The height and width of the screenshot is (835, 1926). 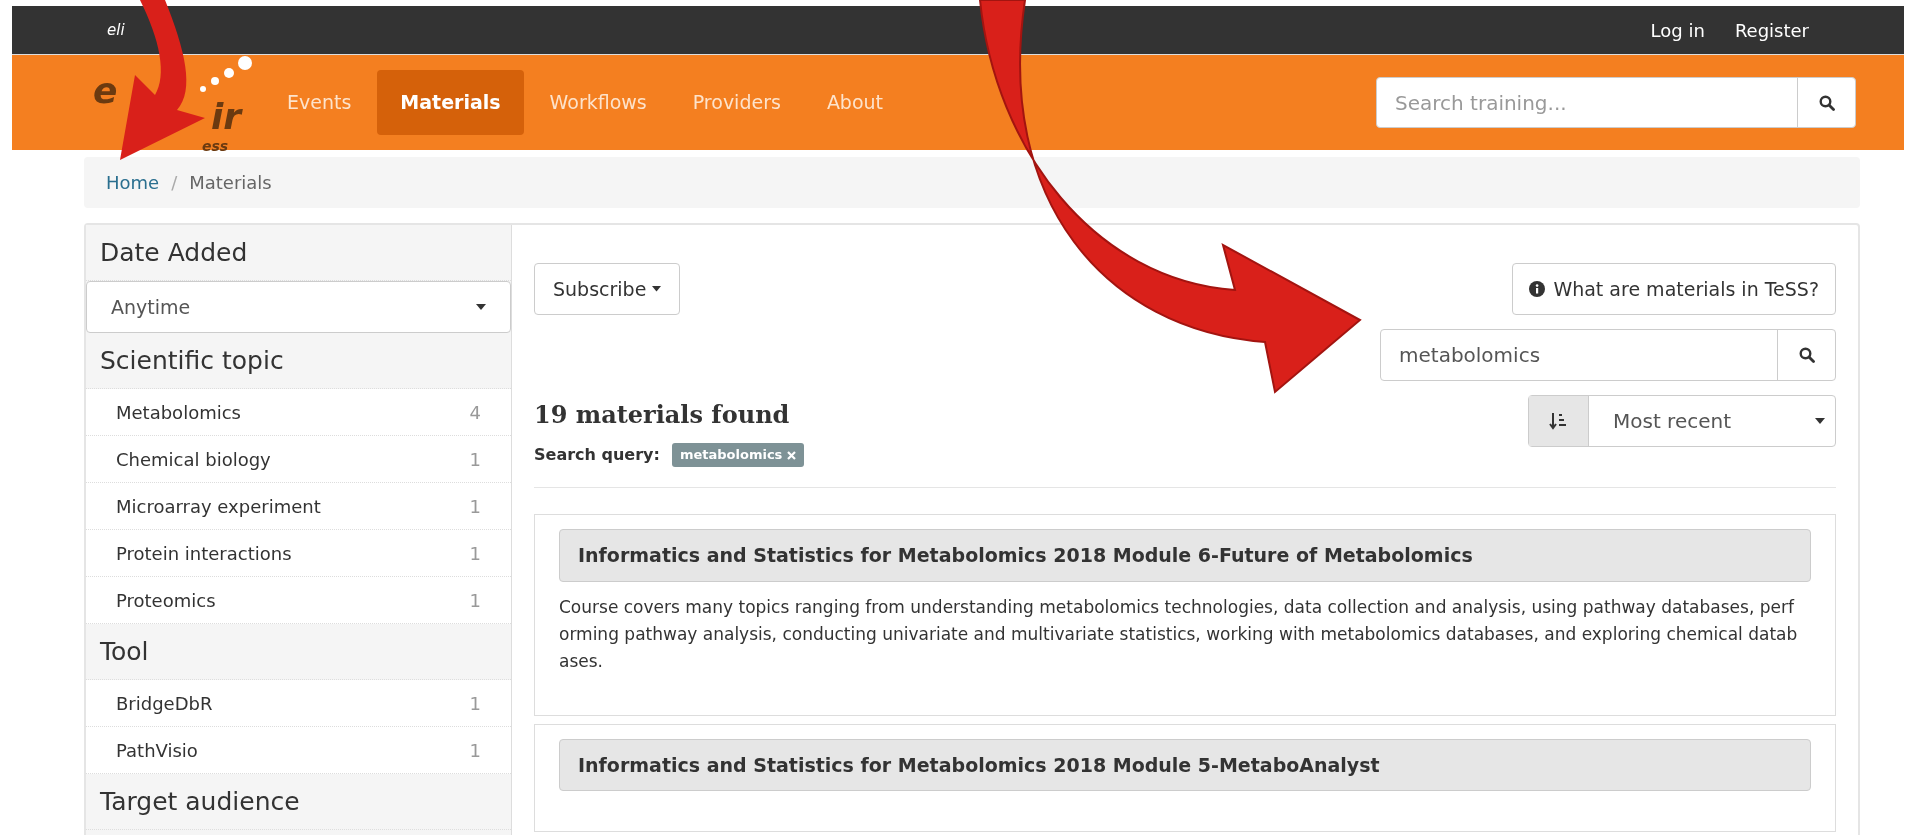 I want to click on query-input: metabolomics, so click(x=1579, y=355).